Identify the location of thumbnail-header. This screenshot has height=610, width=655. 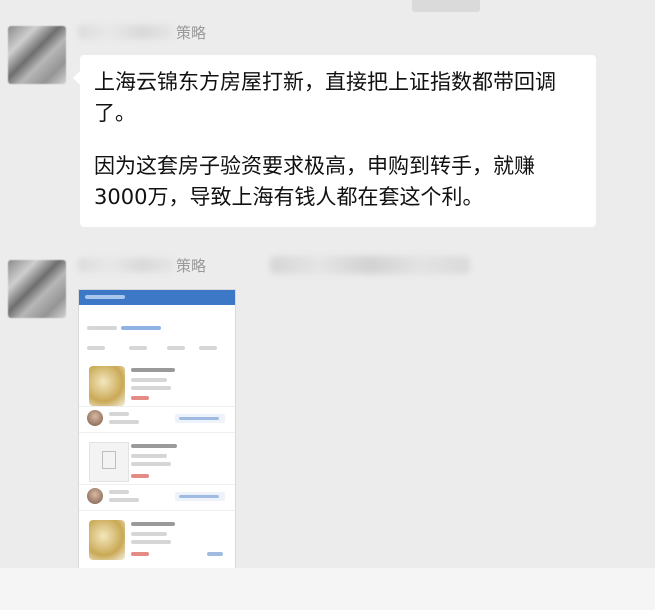
(157, 297).